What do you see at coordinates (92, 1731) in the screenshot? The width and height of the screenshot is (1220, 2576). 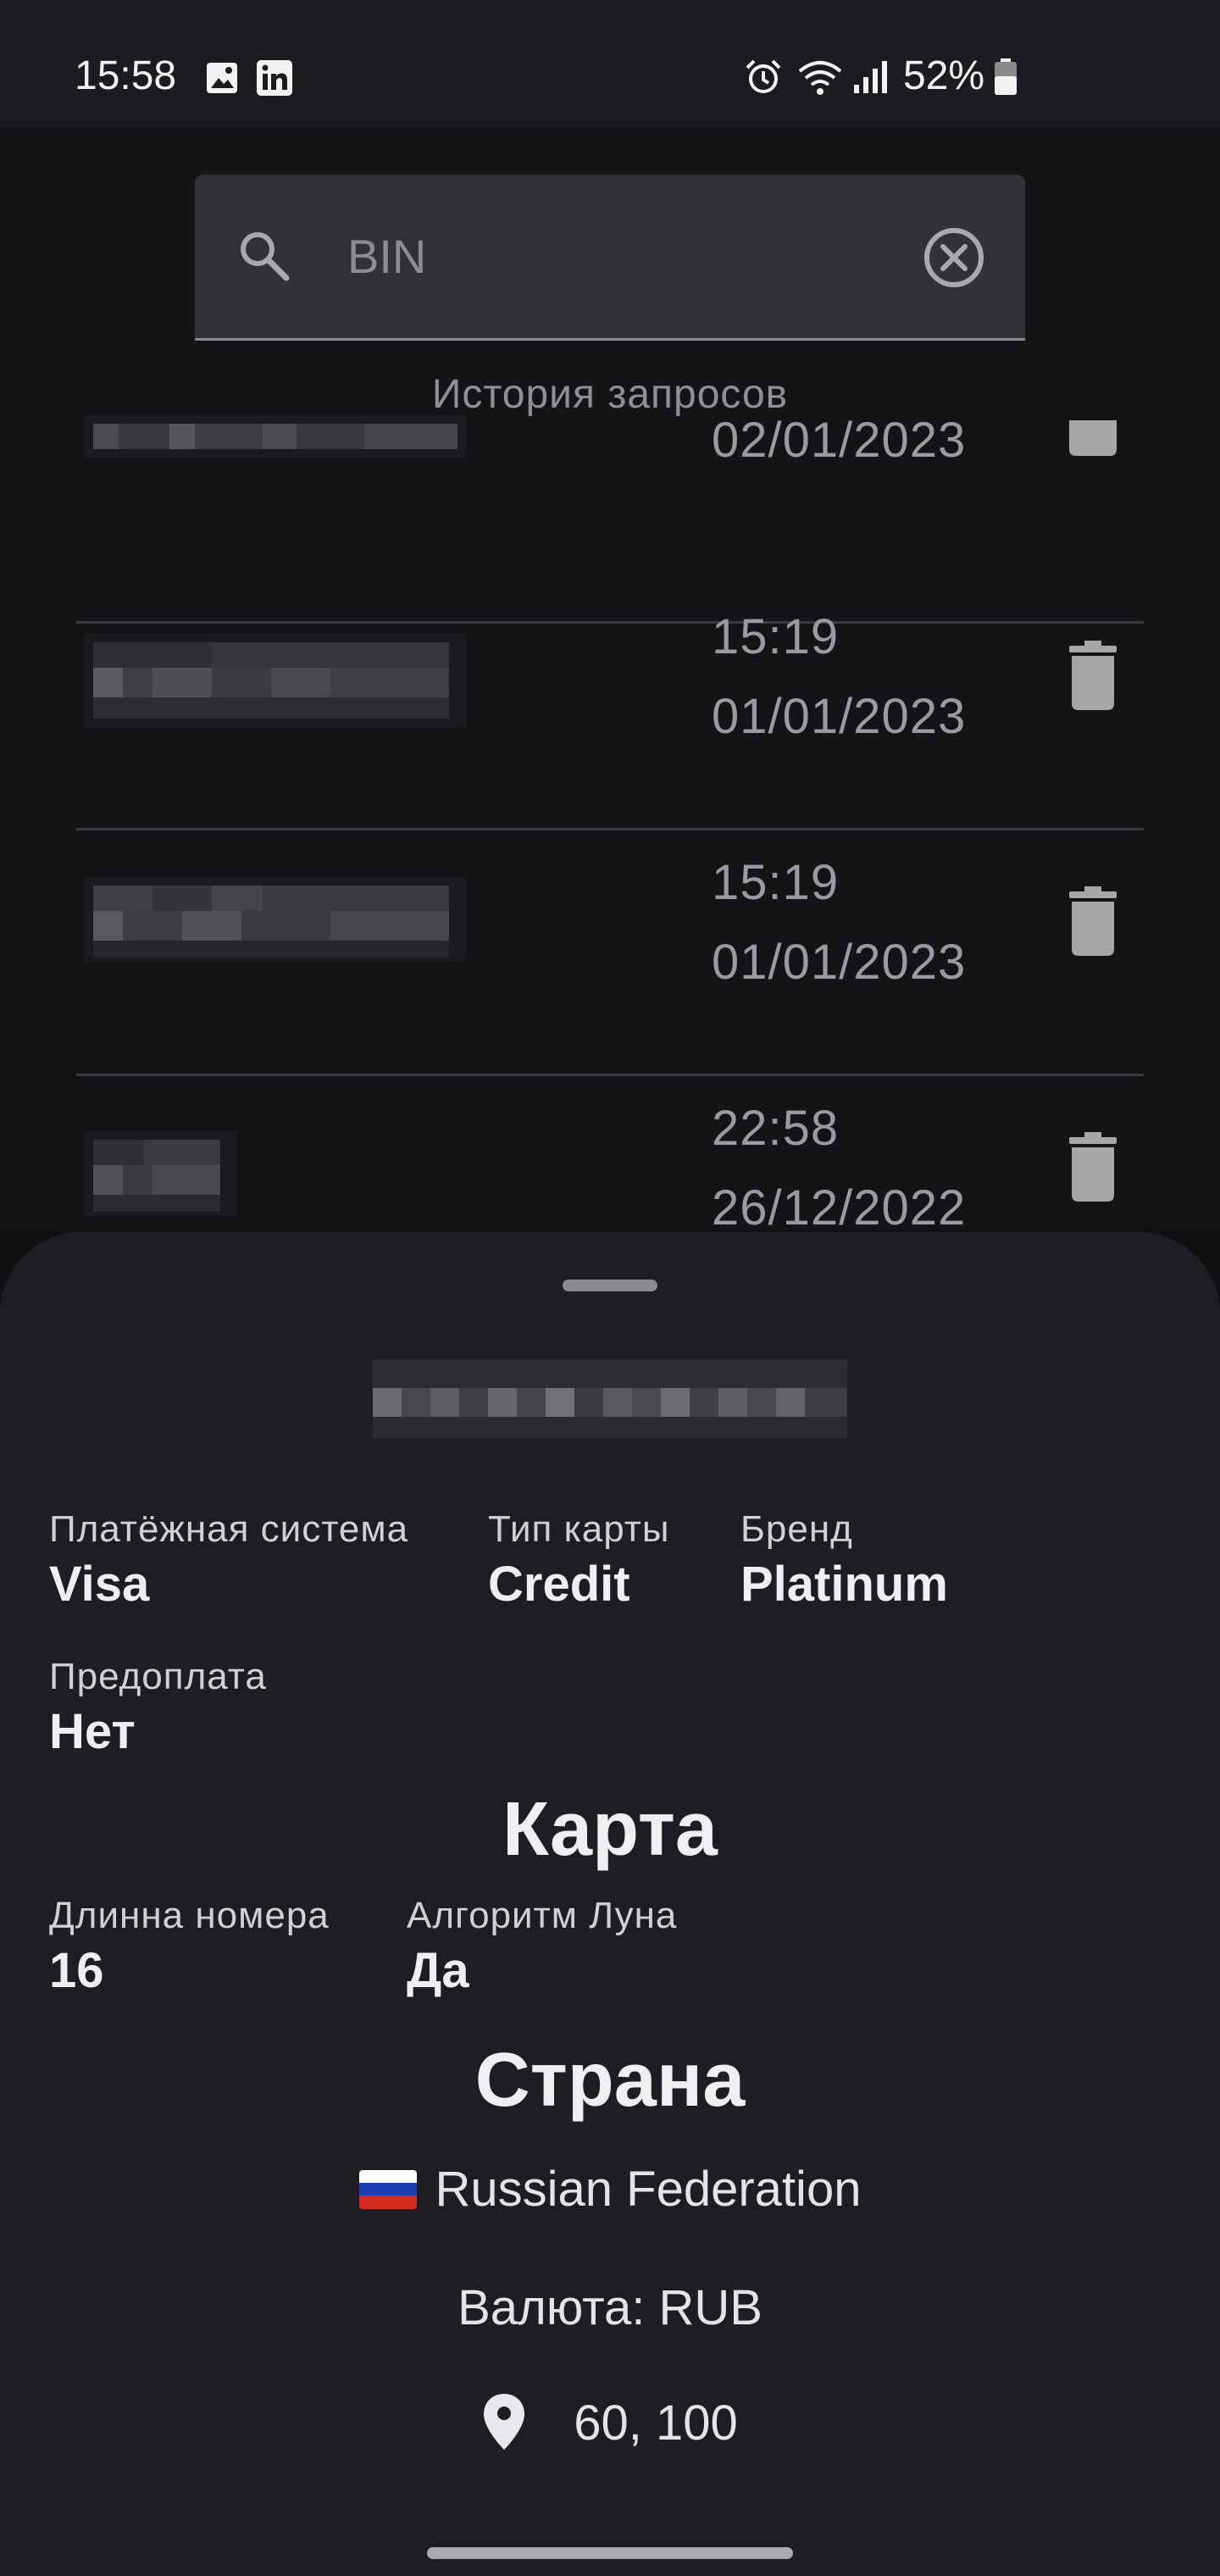 I see `prepaid-value: Нет` at bounding box center [92, 1731].